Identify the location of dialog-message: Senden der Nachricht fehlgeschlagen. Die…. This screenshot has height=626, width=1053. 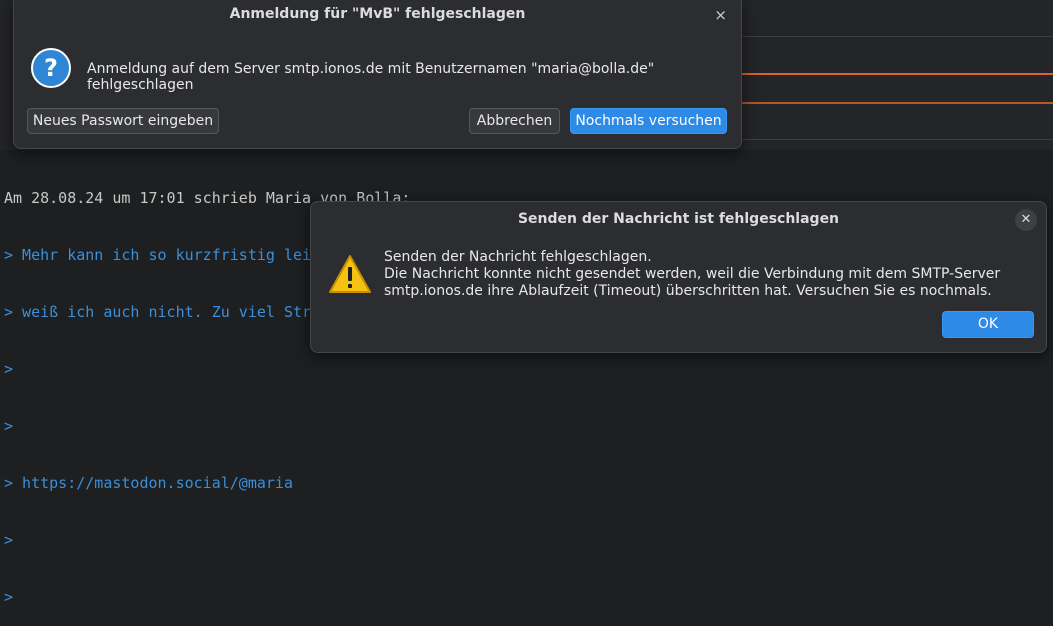
(692, 274).